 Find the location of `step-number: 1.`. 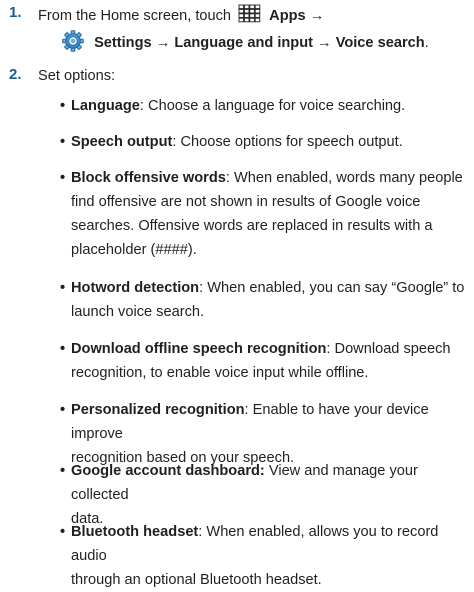

step-number: 1. is located at coordinates (15, 12).